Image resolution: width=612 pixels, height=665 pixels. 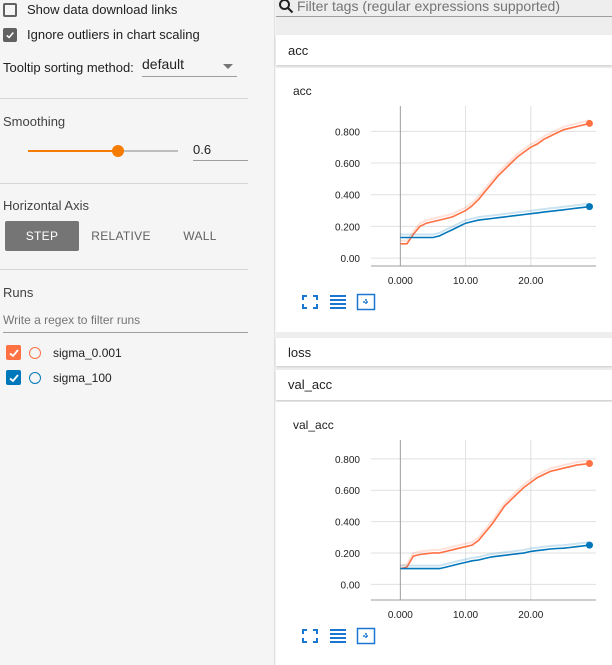 I want to click on axis-wall-button: WALL, so click(x=200, y=236).